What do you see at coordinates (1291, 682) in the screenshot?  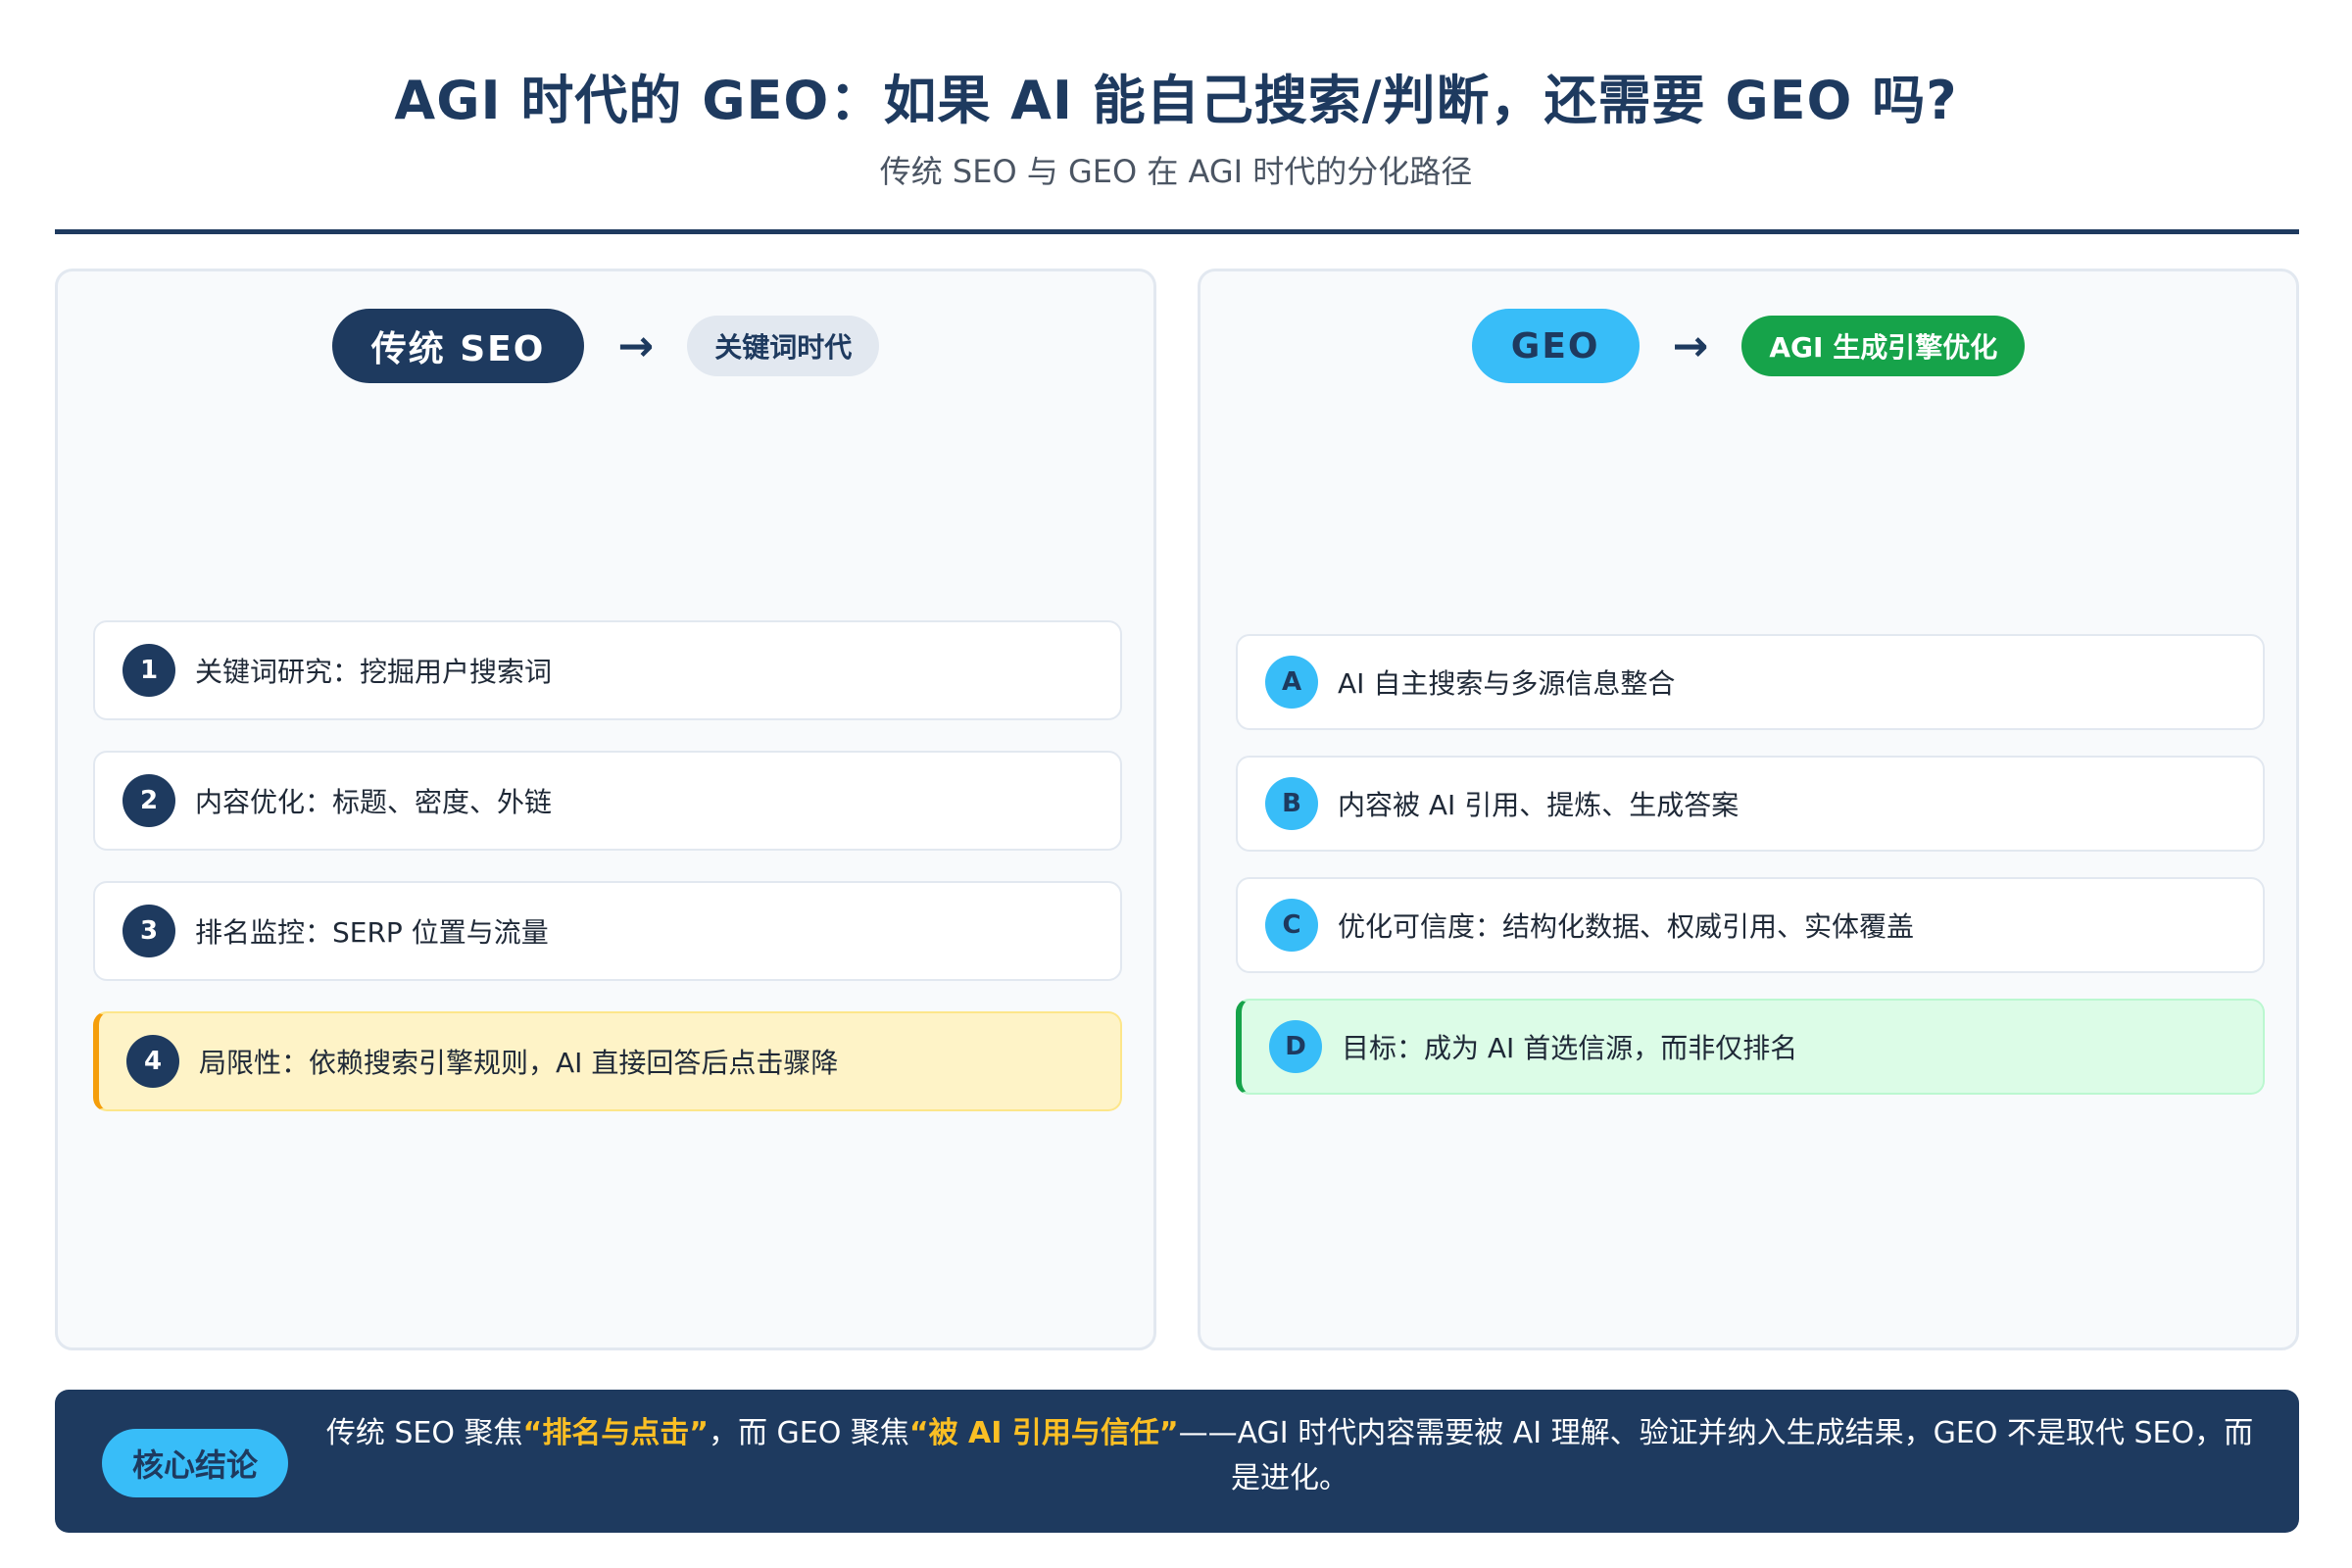 I see `step-letter-badge: A` at bounding box center [1291, 682].